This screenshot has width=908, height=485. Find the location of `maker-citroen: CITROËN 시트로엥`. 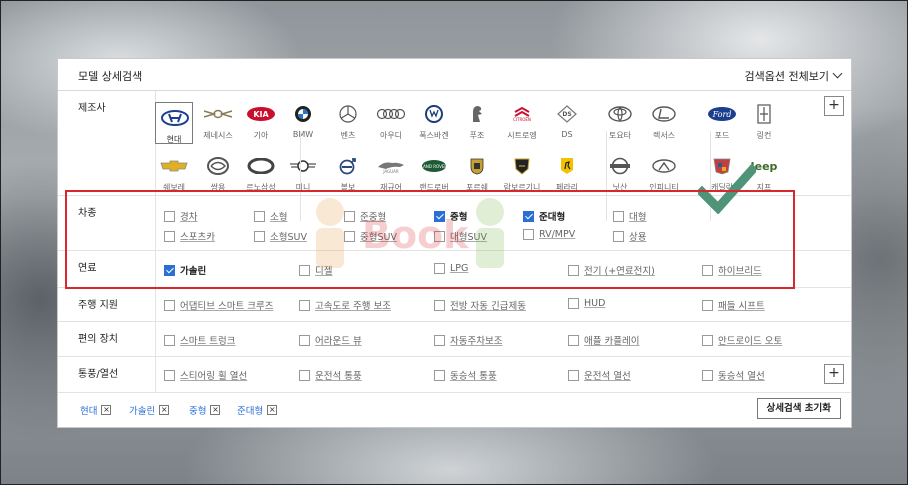

maker-citroen: CITROËN 시트로엥 is located at coordinates (522, 121).